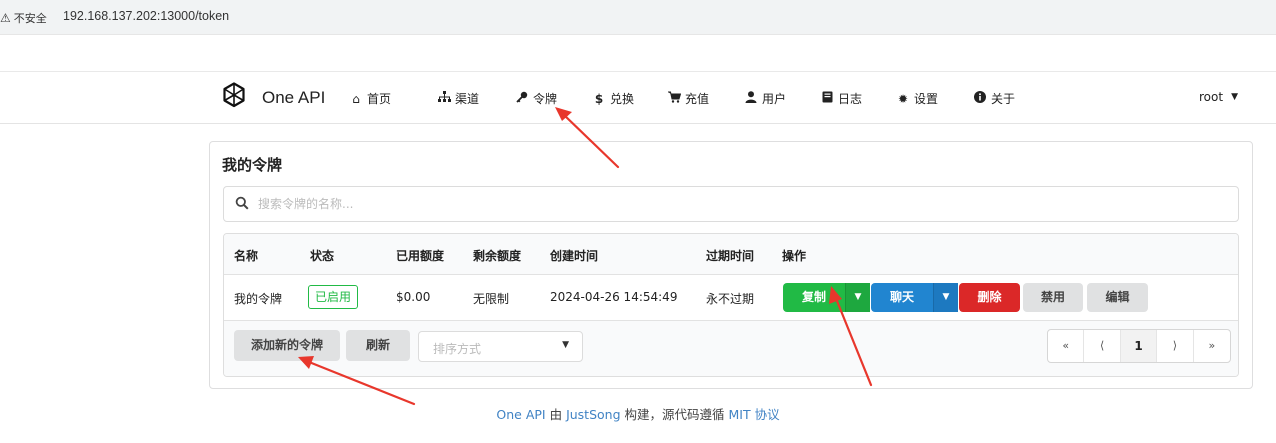  Describe the element at coordinates (500, 346) in the screenshot. I see `sort-select: 排序方式 ▼` at that location.